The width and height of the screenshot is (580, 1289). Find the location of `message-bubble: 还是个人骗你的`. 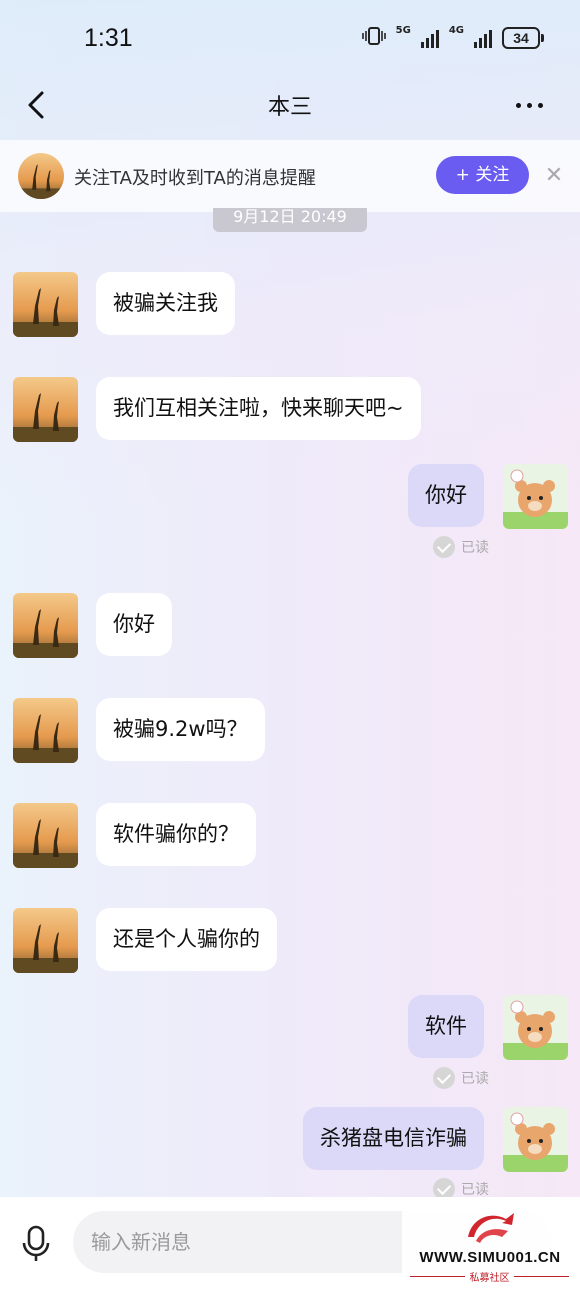

message-bubble: 还是个人骗你的 is located at coordinates (186, 939).